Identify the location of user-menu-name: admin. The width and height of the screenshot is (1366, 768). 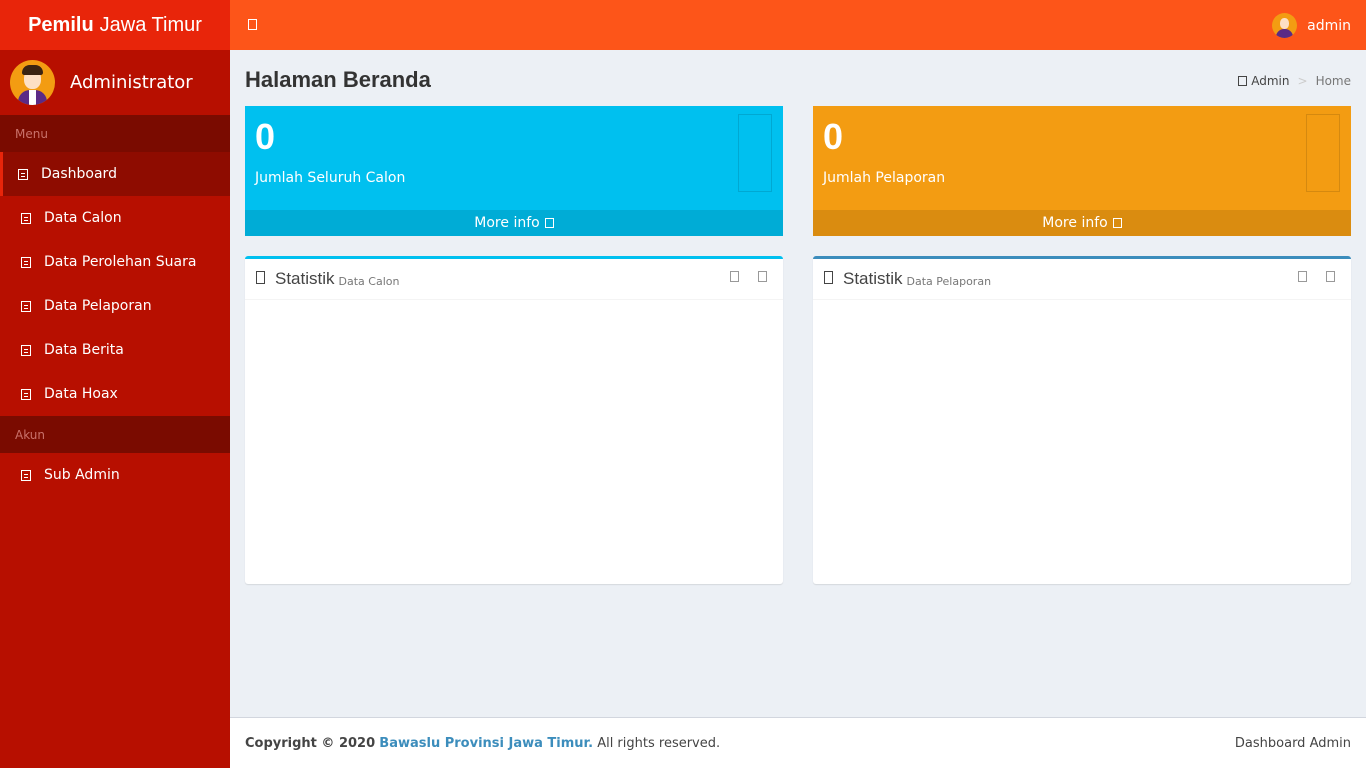
(1329, 25).